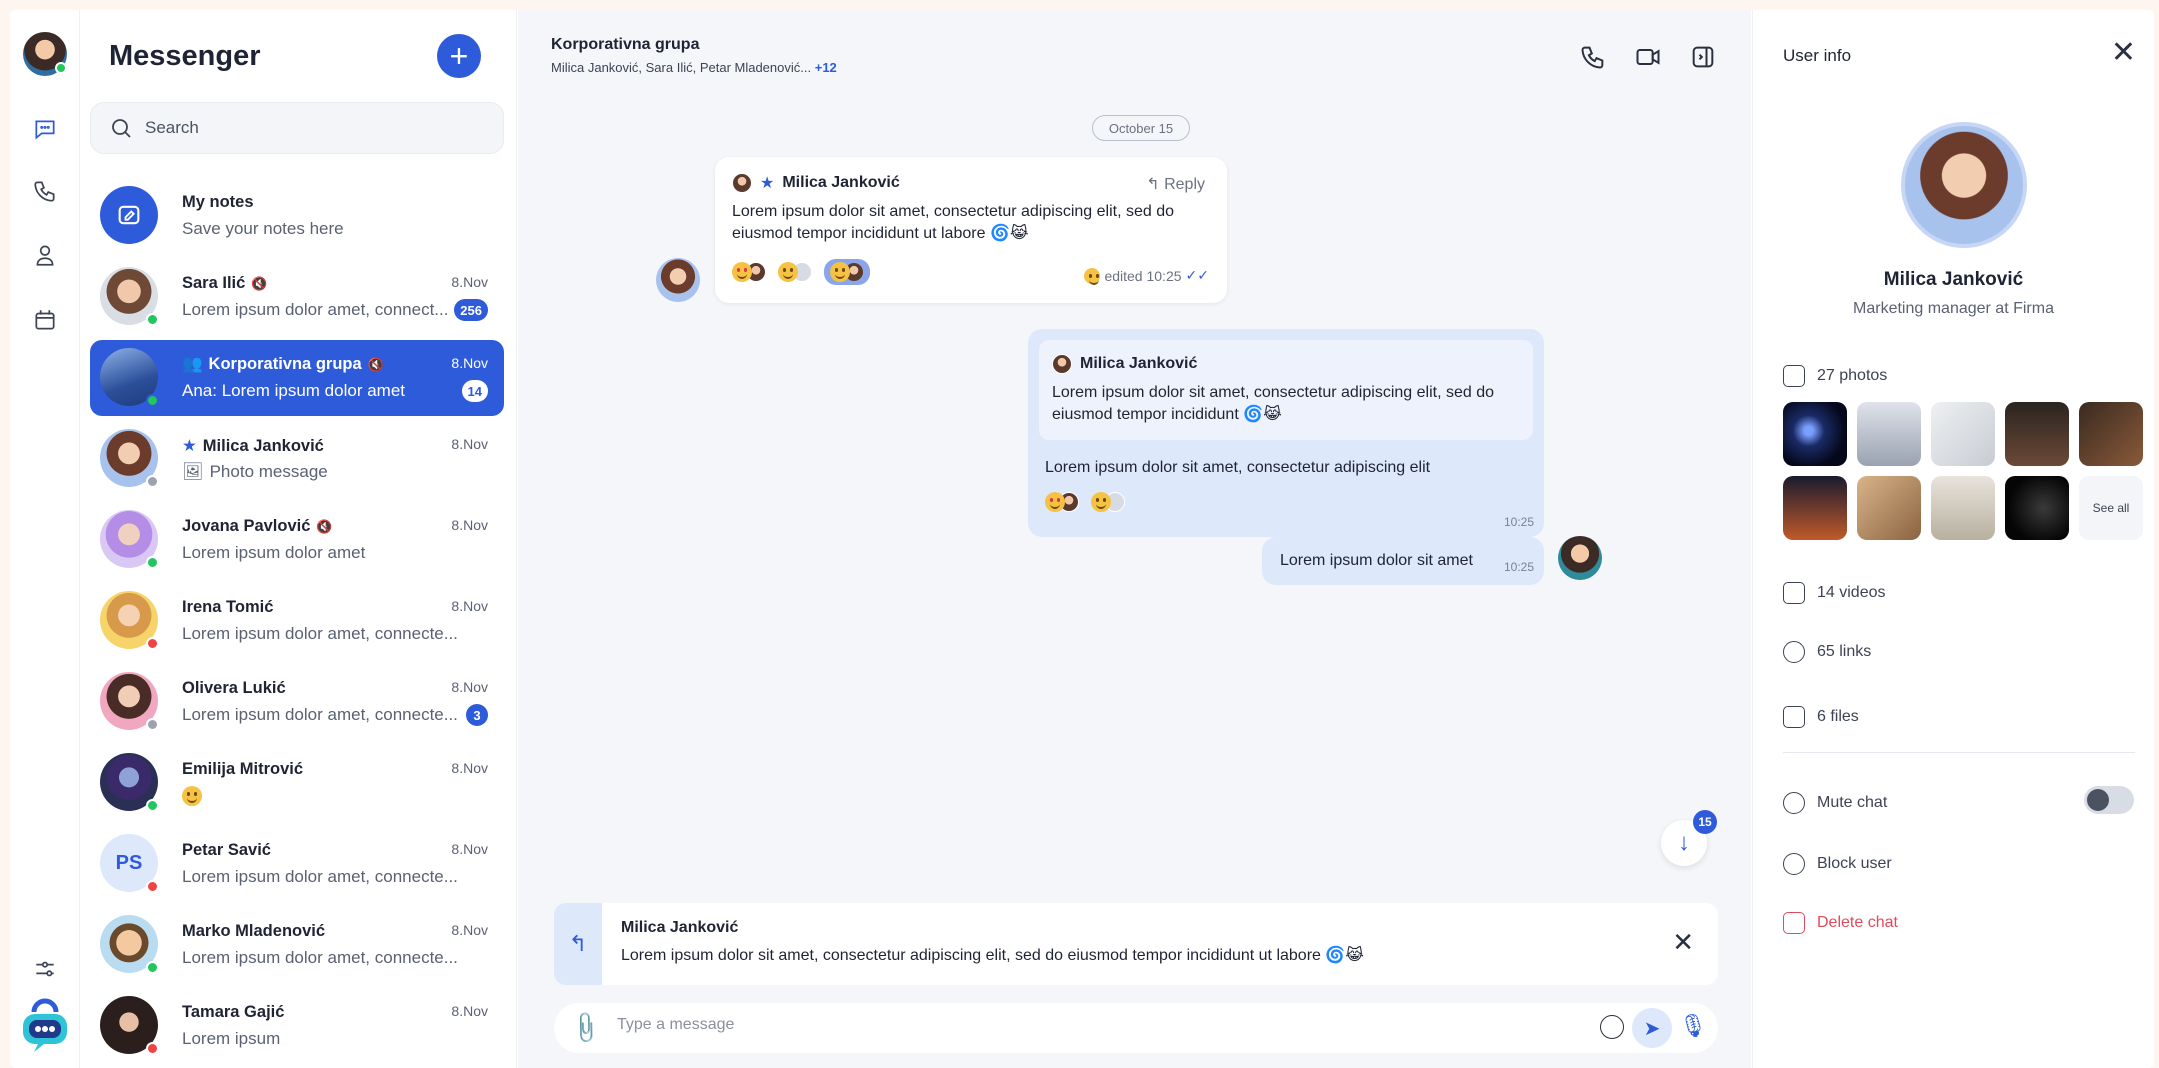 Image resolution: width=2159 pixels, height=1068 pixels. I want to click on link-icon, so click(1794, 652).